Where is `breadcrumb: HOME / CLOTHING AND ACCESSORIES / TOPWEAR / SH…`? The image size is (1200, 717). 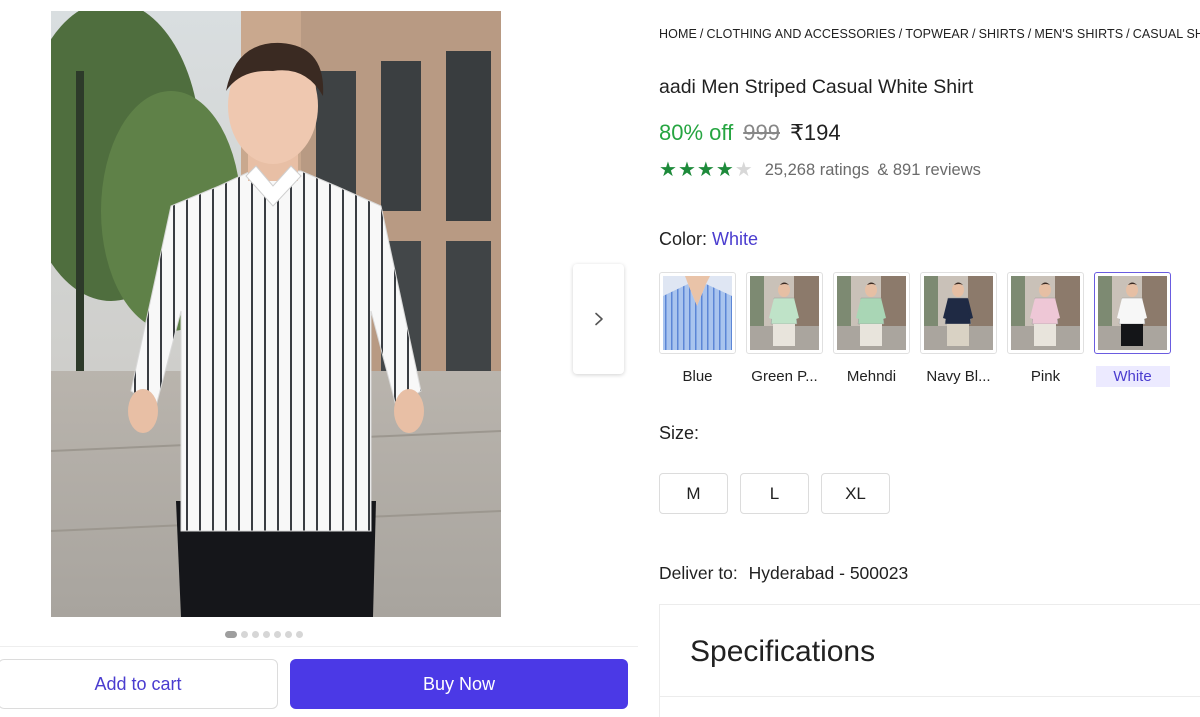 breadcrumb: HOME / CLOTHING AND ACCESSORIES / TOPWEAR / SH… is located at coordinates (929, 34).